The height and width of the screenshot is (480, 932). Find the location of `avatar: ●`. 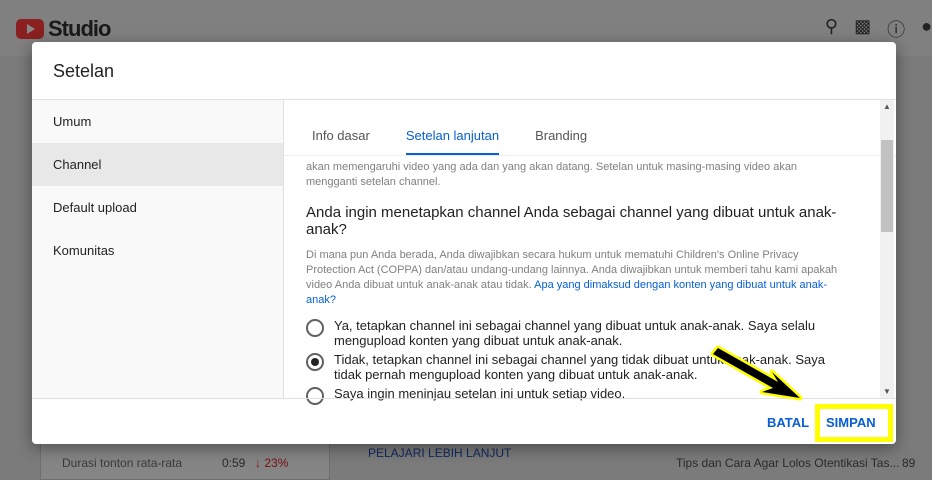

avatar: ● is located at coordinates (926, 29).